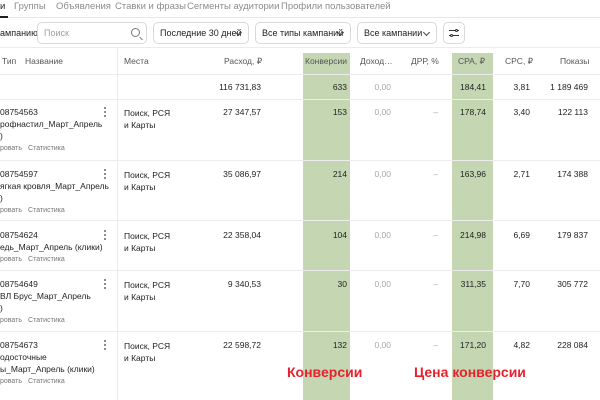  I want to click on column-header-name: Название, so click(44, 61).